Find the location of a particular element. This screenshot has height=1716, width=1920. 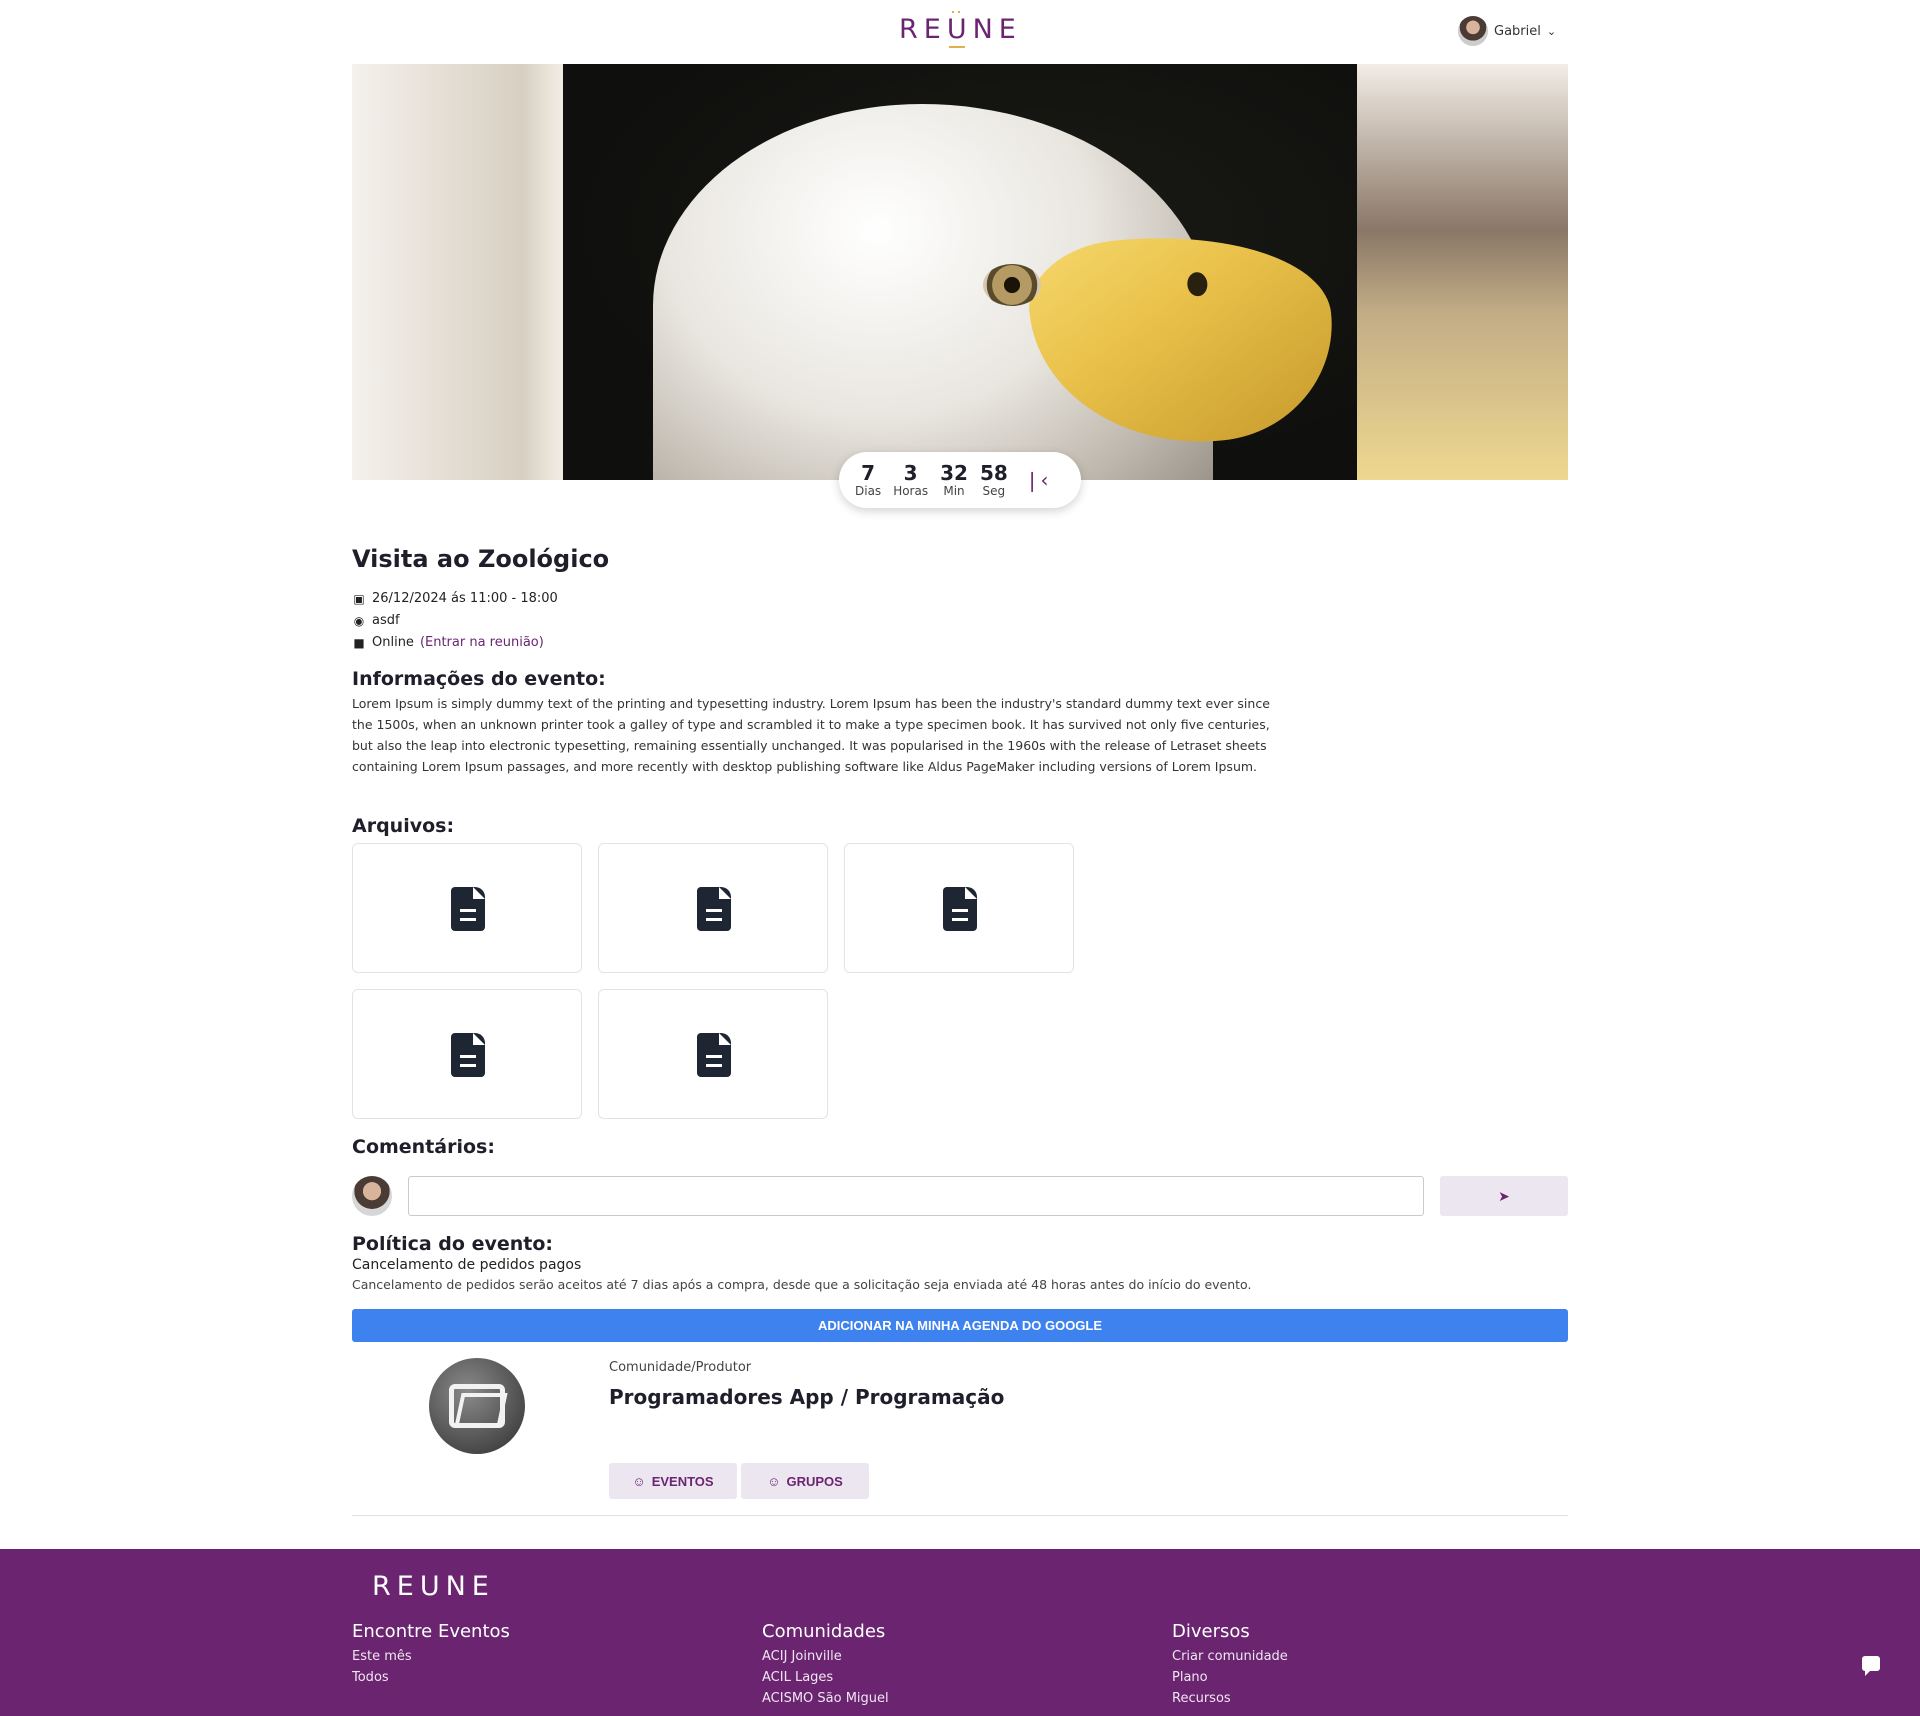

countdown-label: Min is located at coordinates (954, 491).